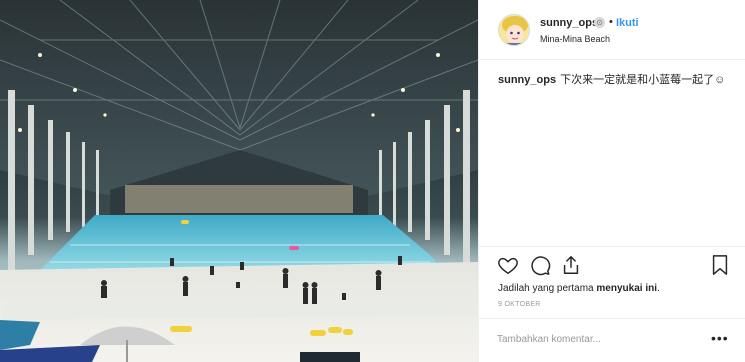 The image size is (745, 362). I want to click on likes-suffix: ., so click(658, 288).